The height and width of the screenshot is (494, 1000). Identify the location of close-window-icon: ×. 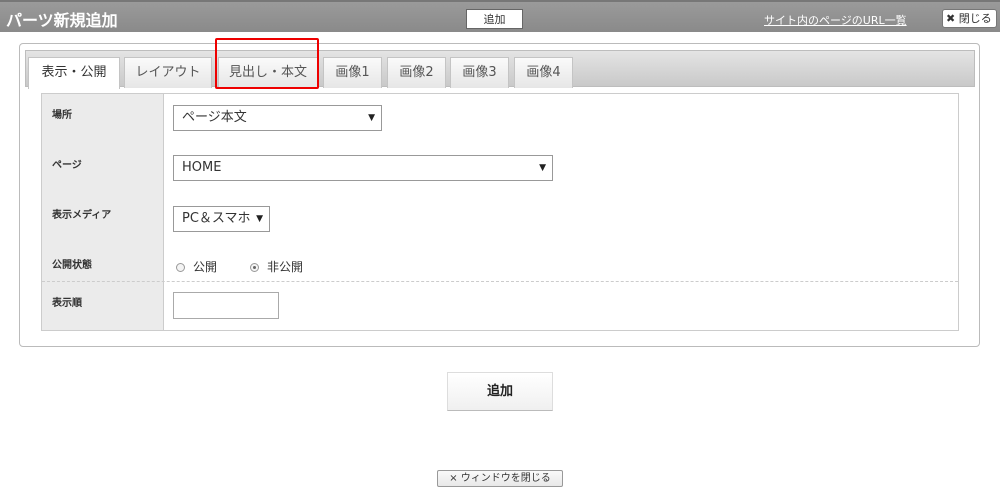
(453, 478).